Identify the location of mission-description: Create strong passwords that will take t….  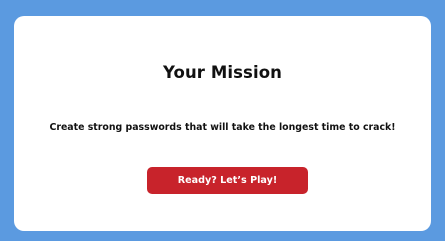
(222, 127).